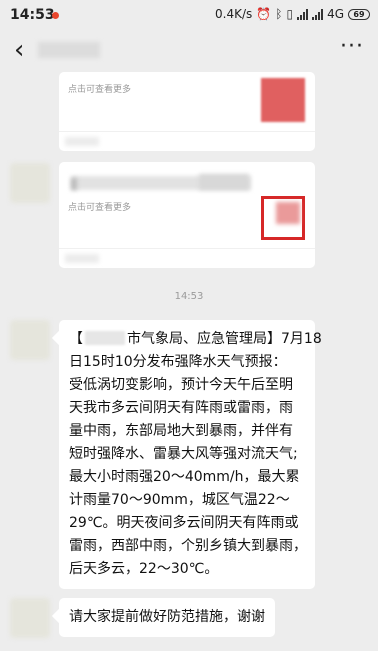 The image size is (378, 651). Describe the element at coordinates (178, 362) in the screenshot. I see `message-line: 日15时10分发布强降水天气预报：` at that location.